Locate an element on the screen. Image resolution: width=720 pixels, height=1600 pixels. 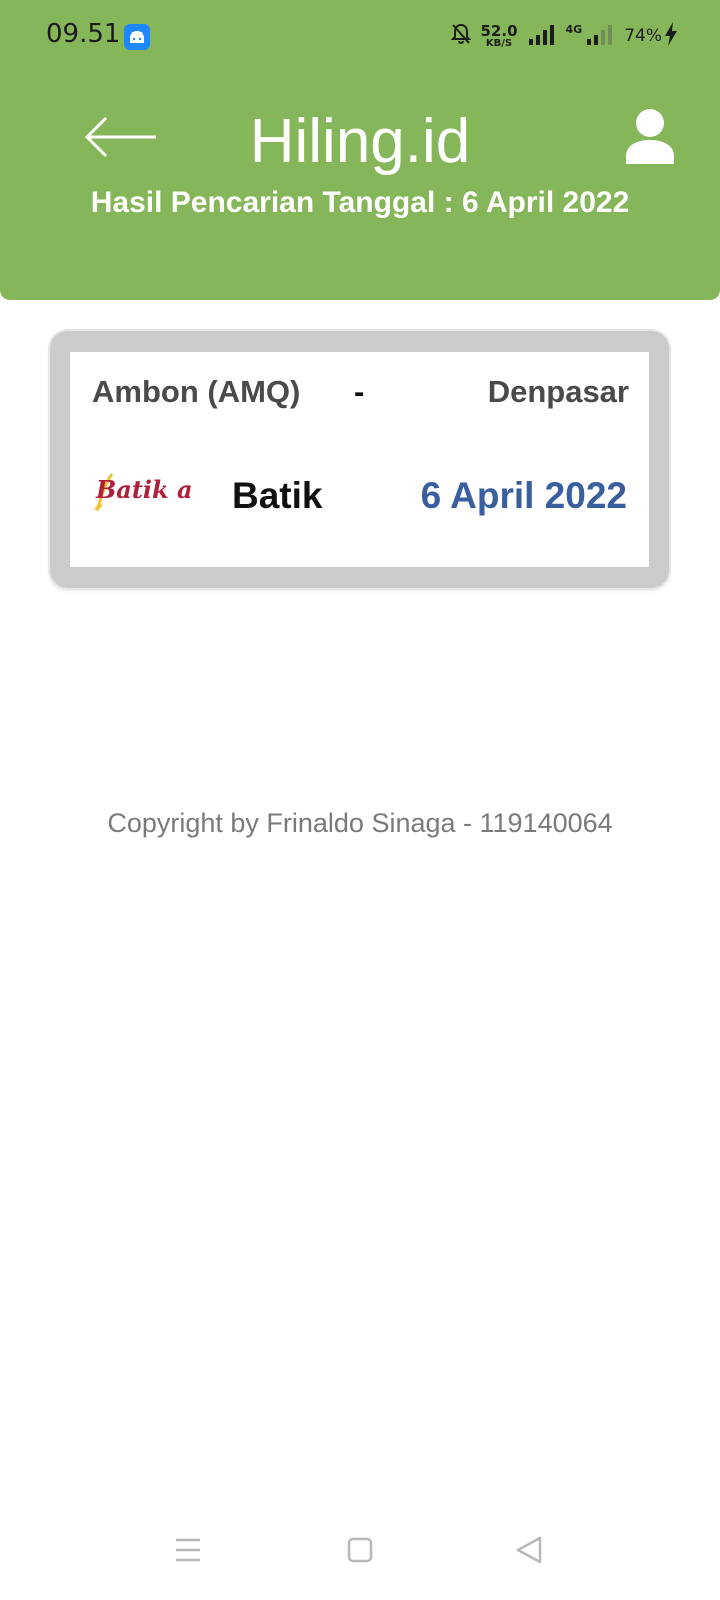
origin-city: Ambon (AMQ) is located at coordinates (196, 391).